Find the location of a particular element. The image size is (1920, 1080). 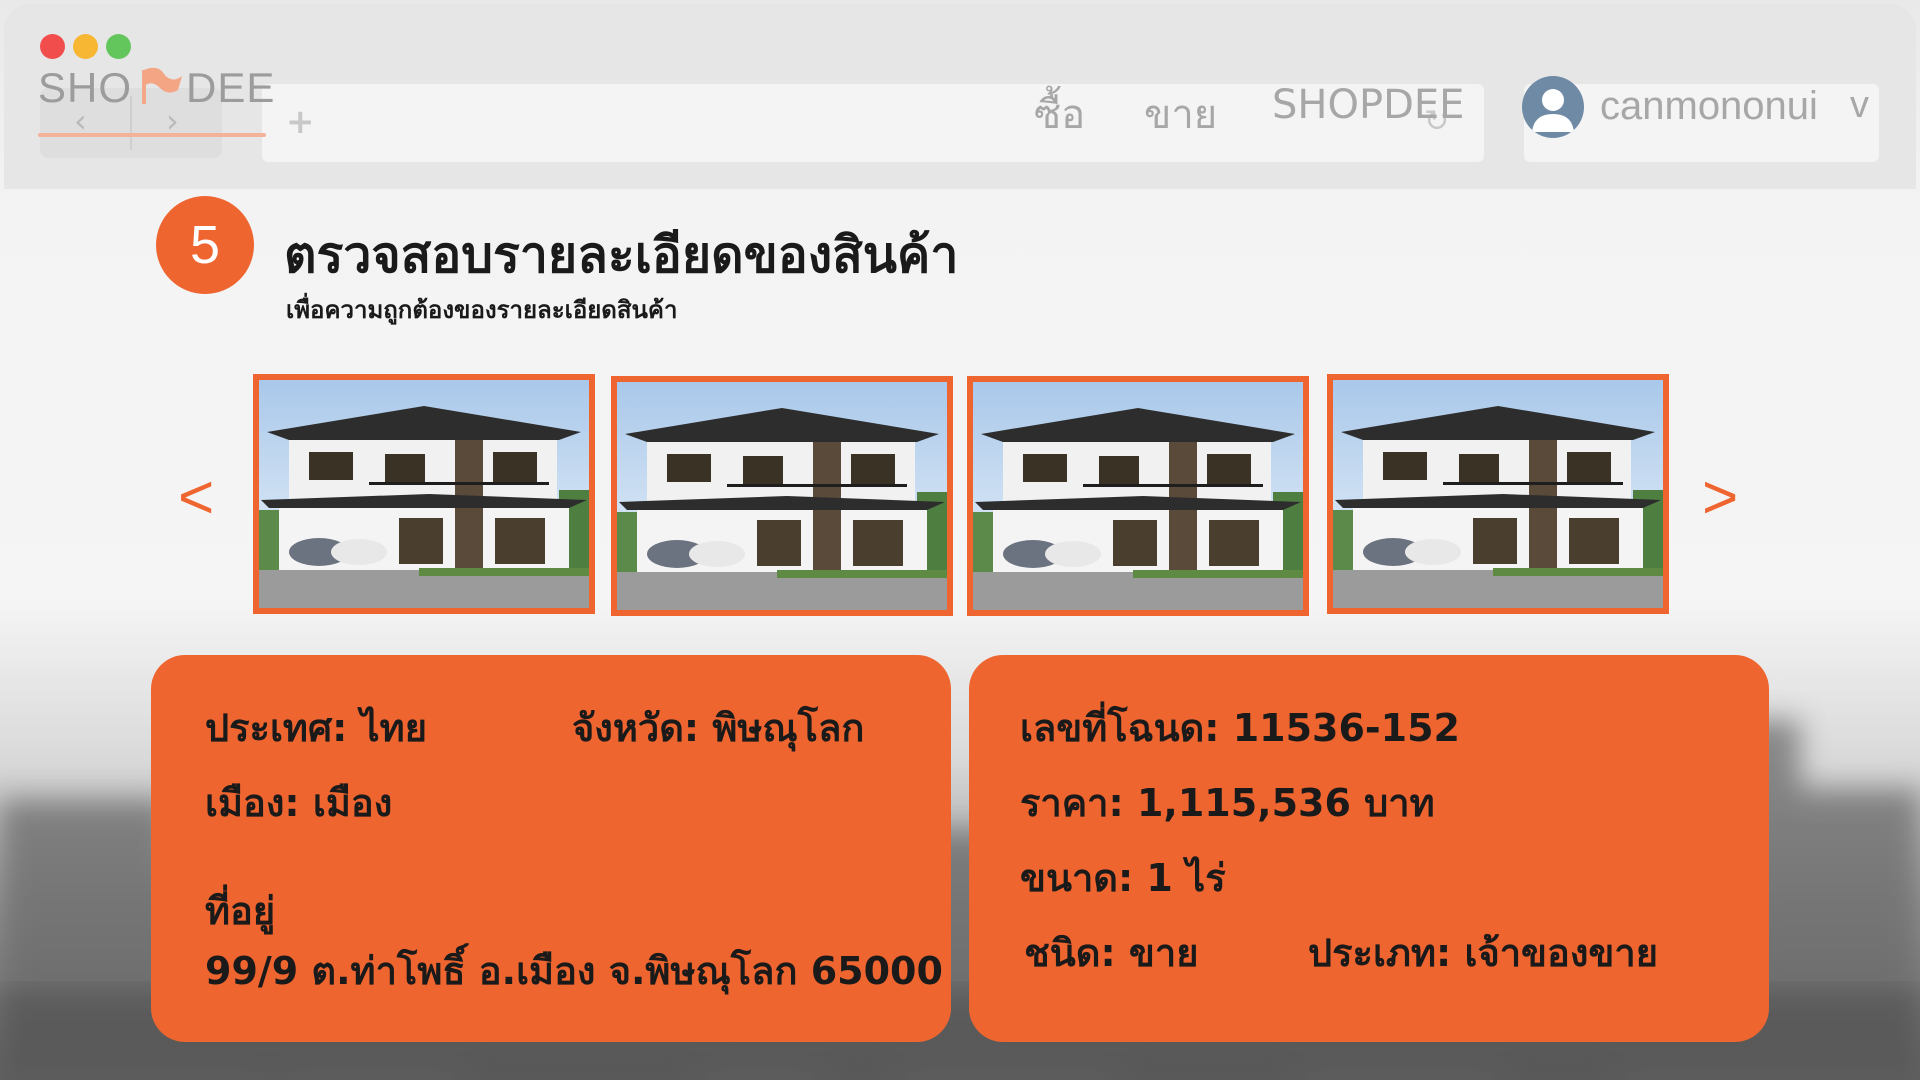

deed-info: เลขที่โฉนด: 11536-152 is located at coordinates (1240, 727).